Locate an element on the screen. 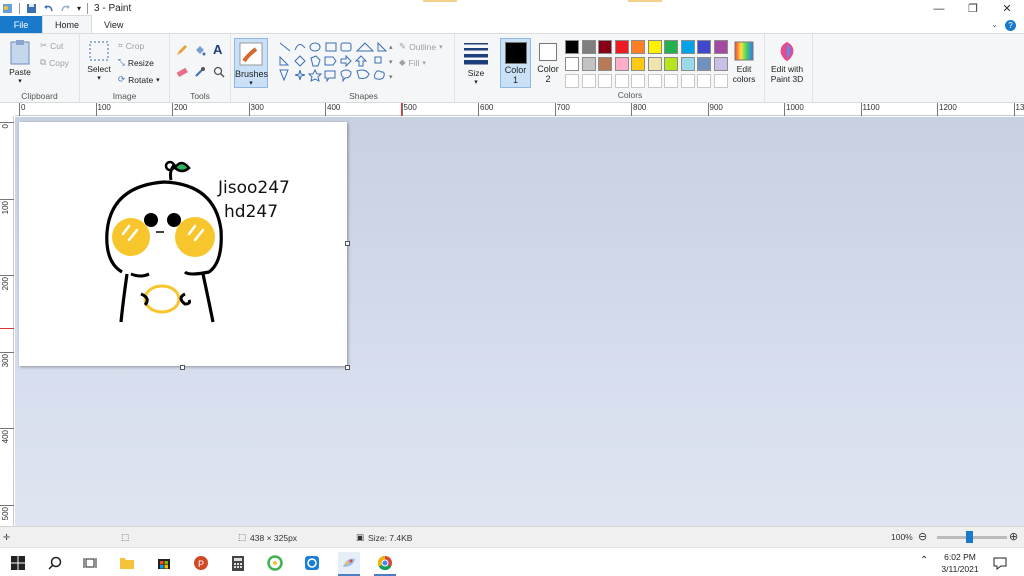 The height and width of the screenshot is (576, 1024). color2-button: Color 2 is located at coordinates (548, 63).